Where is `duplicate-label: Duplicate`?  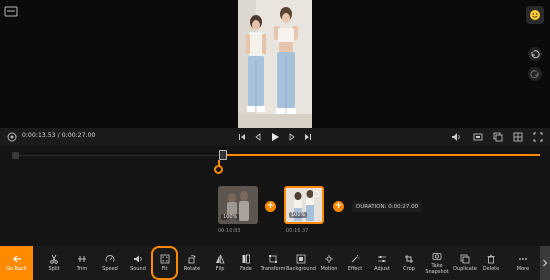
duplicate-label: Duplicate is located at coordinates (465, 268).